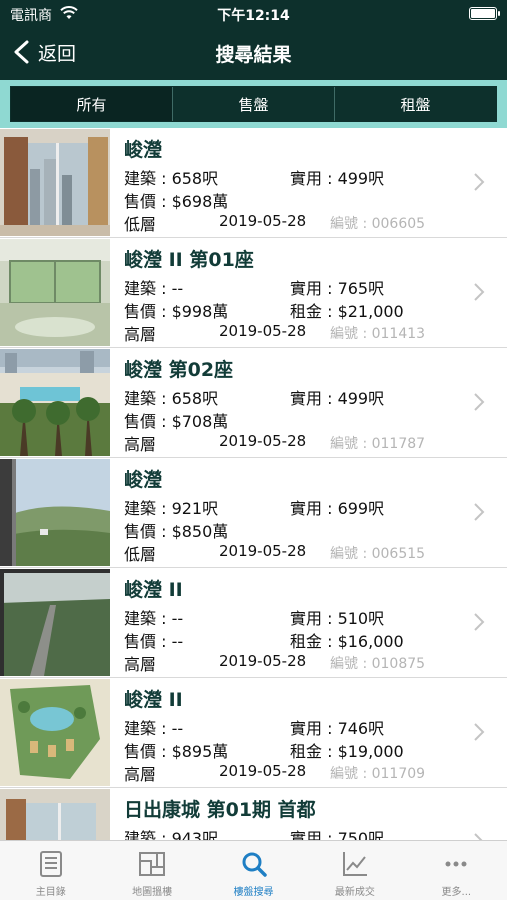 This screenshot has height=900, width=507. I want to click on top-bar: 電訊商 下午12:14 返回 搜尋結果, so click(253, 40).